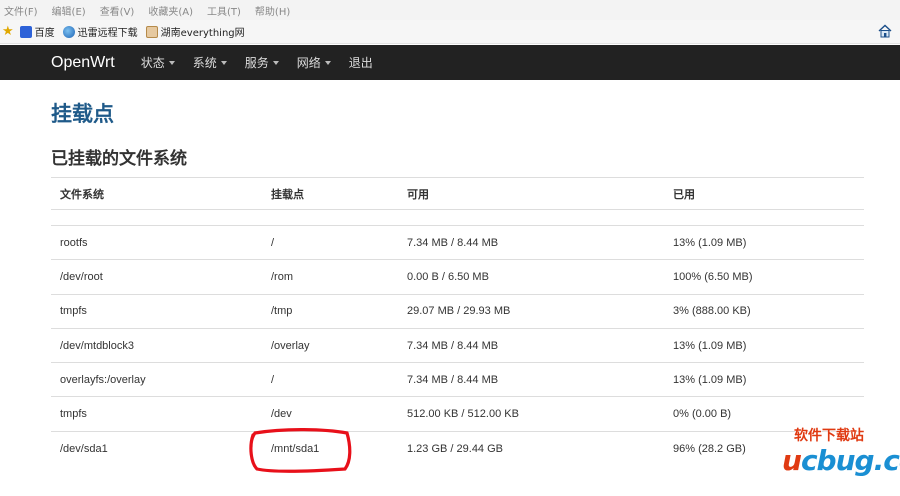  I want to click on nav-logout-label: 退出, so click(360, 63).